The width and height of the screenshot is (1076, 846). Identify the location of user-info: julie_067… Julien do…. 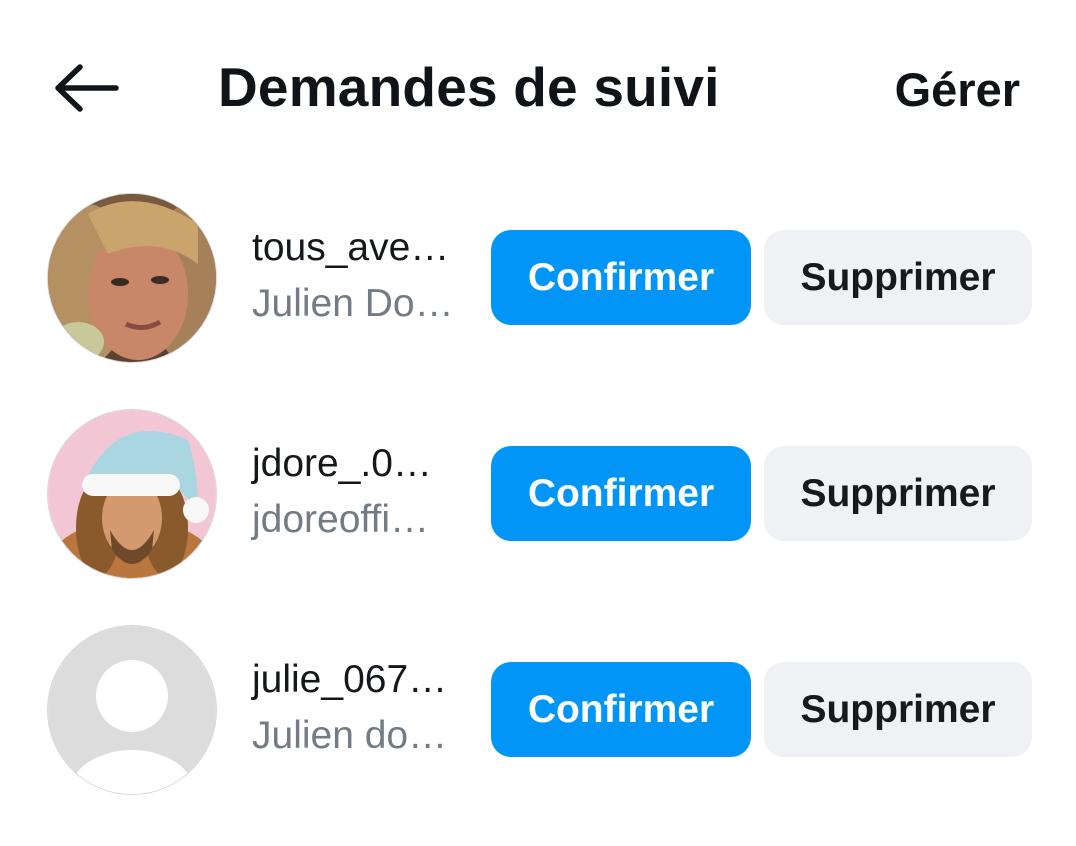
(357, 708).